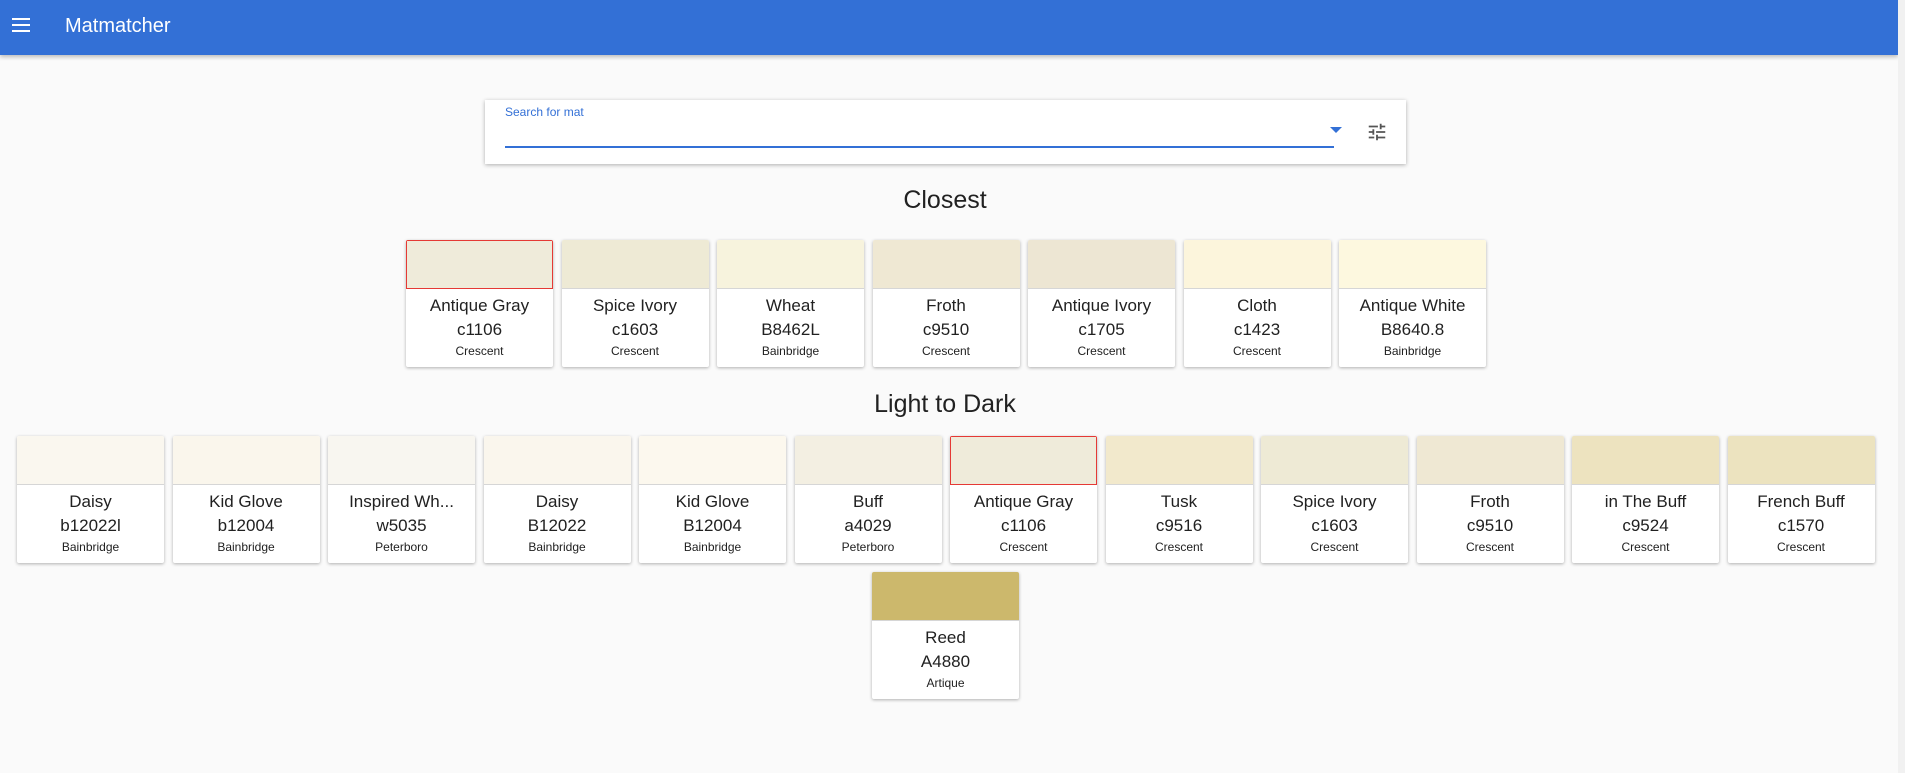 This screenshot has height=773, width=1905. Describe the element at coordinates (868, 525) in the screenshot. I see `mat-code: a4029` at that location.